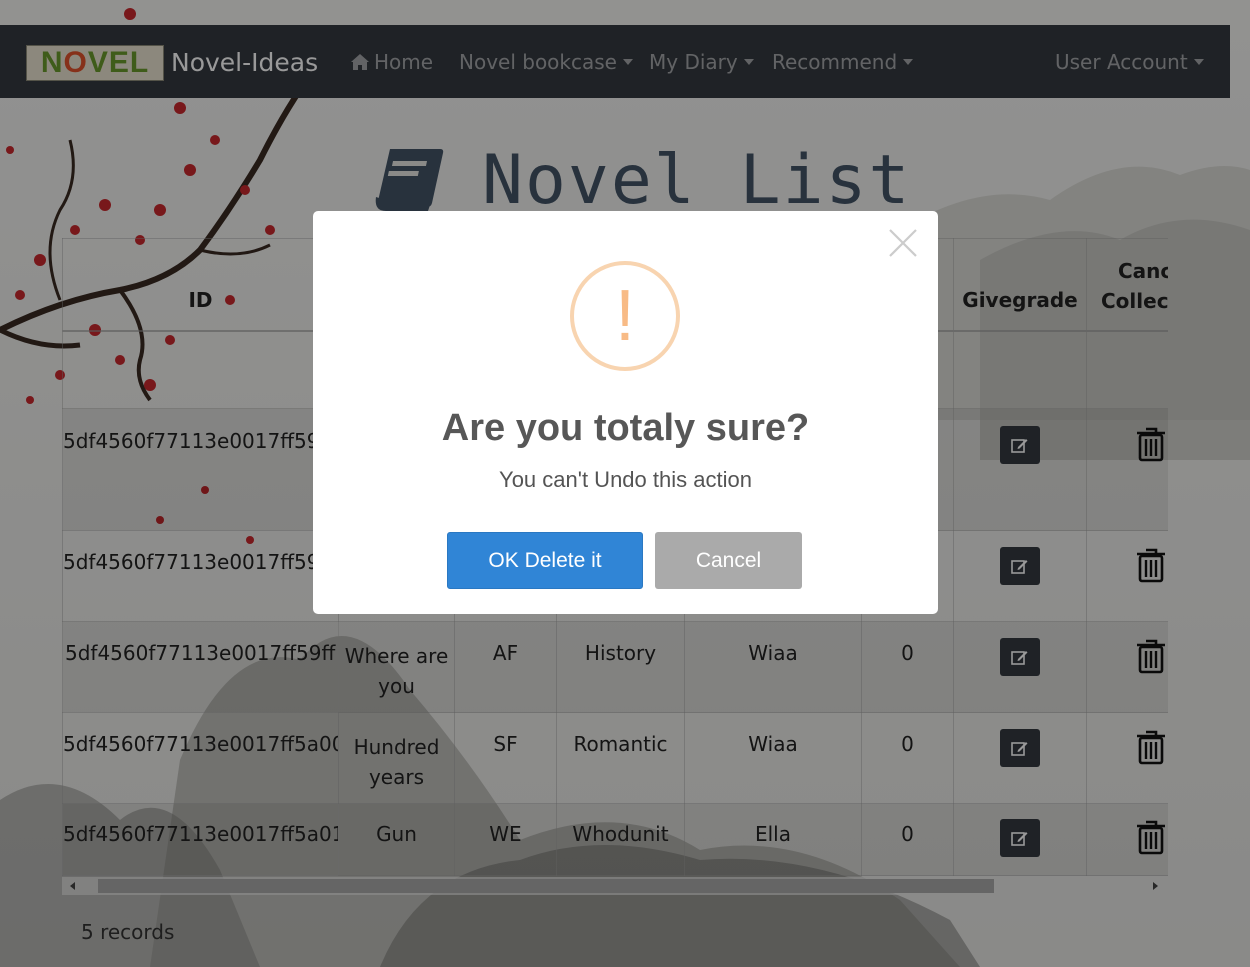 The width and height of the screenshot is (1250, 967). What do you see at coordinates (625, 428) in the screenshot?
I see `dialog-title: Are you totaly sure?` at bounding box center [625, 428].